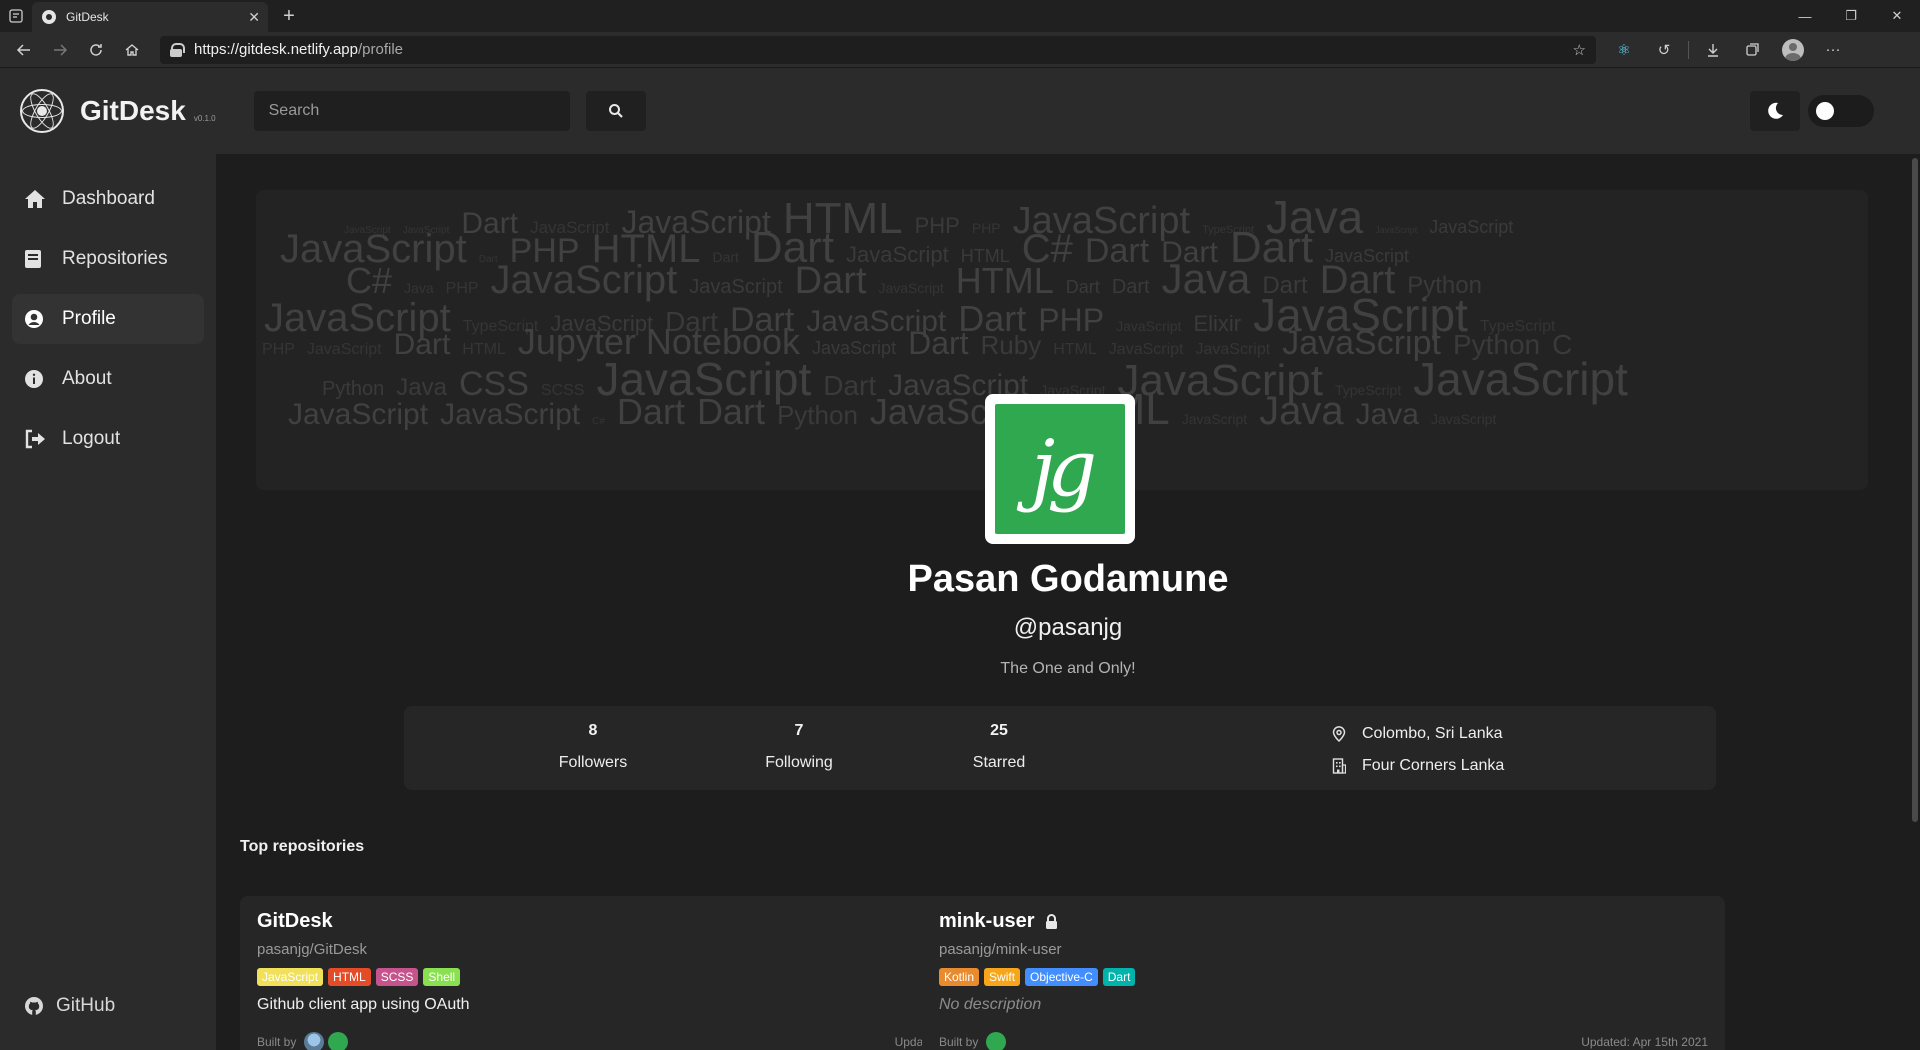 This screenshot has height=1050, width=1920. What do you see at coordinates (1068, 627) in the screenshot?
I see `profile-username: @pasanjg` at bounding box center [1068, 627].